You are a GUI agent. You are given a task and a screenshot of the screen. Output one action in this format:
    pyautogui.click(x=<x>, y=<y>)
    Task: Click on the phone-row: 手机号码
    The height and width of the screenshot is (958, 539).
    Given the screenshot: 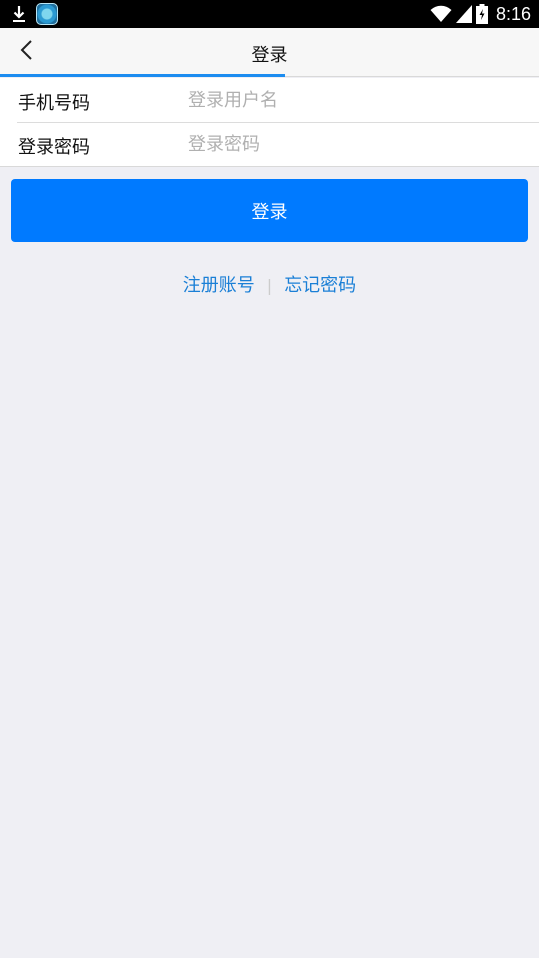 What is the action you would take?
    pyautogui.click(x=269, y=100)
    